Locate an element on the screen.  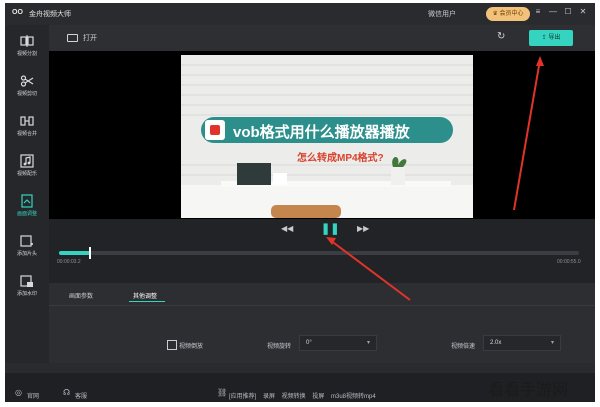
sidebar-item-music: 视频配乐 is located at coordinates (27, 167).